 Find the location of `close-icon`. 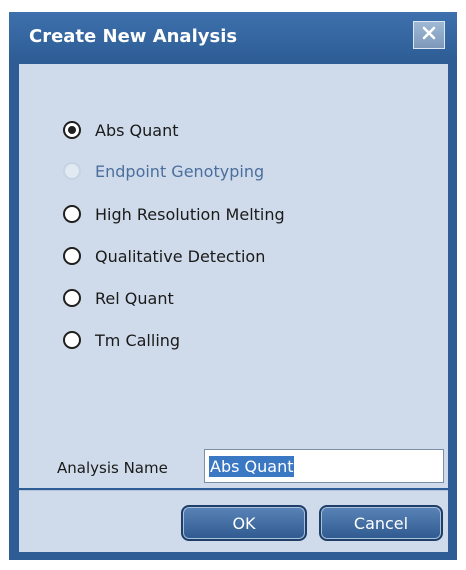

close-icon is located at coordinates (429, 35).